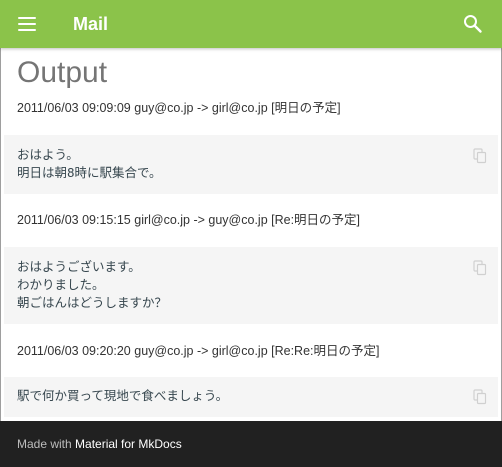 This screenshot has height=467, width=502. I want to click on footer-credit: Made with Material for MkDocs, so click(99, 444).